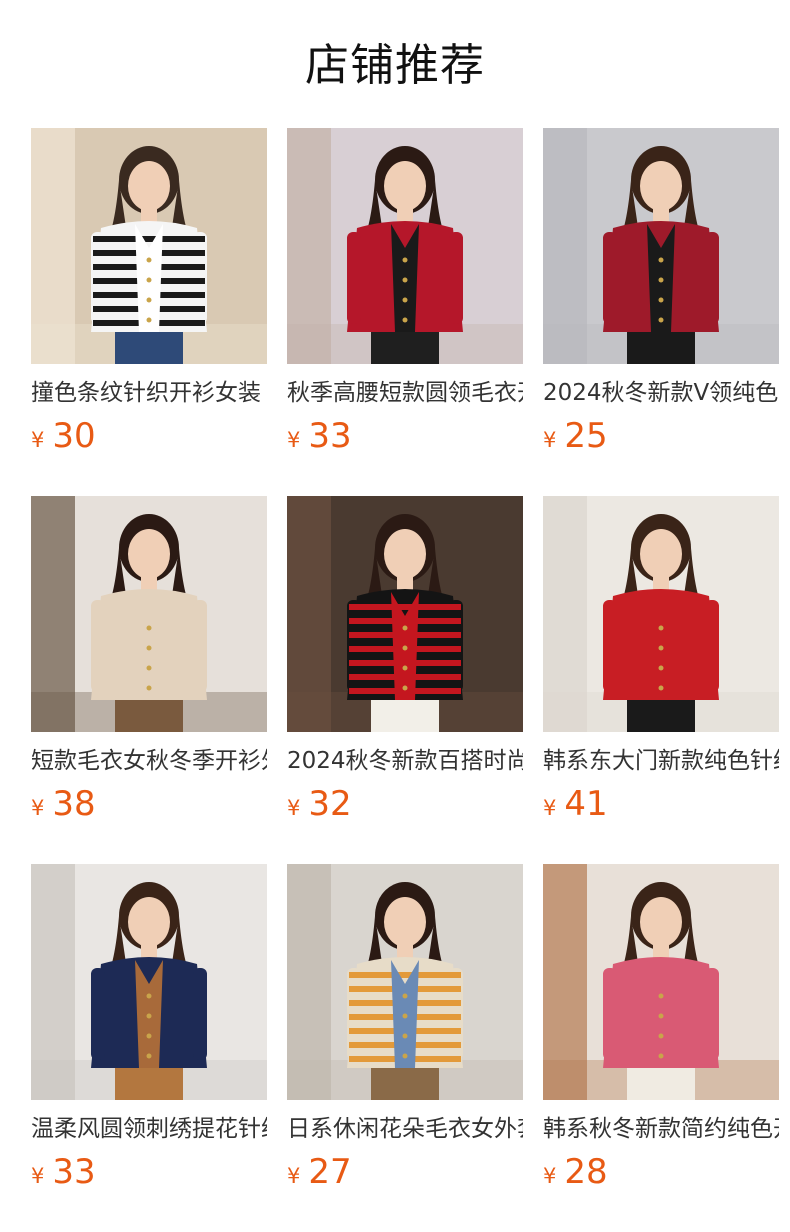 This screenshot has height=1232, width=790. I want to click on price-amount: 28, so click(586, 1172).